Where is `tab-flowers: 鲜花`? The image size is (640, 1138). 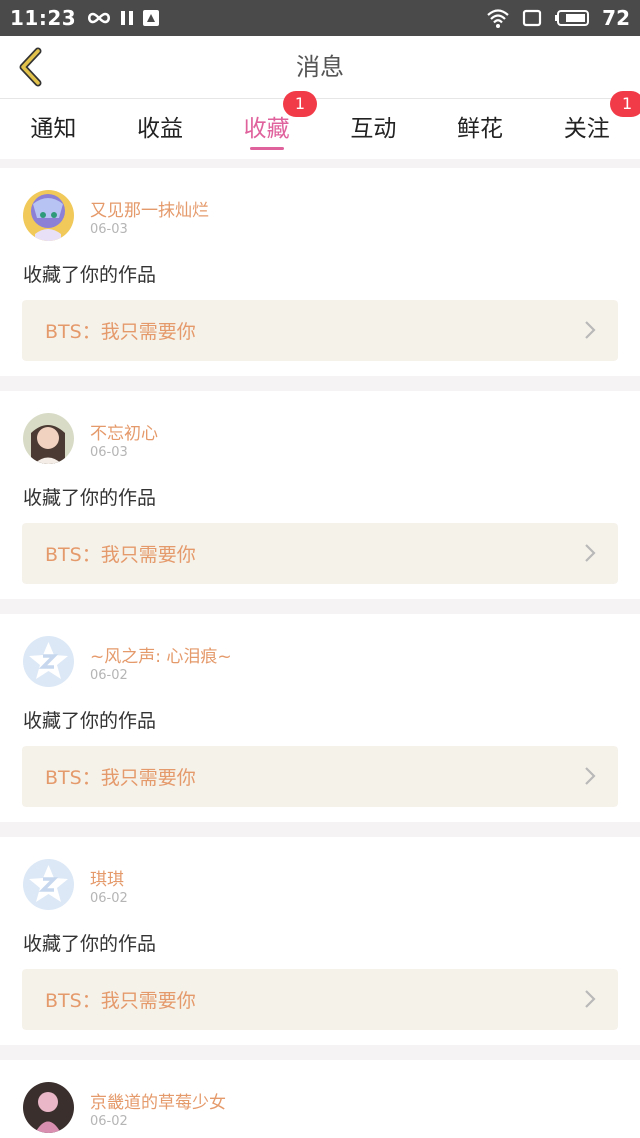 tab-flowers: 鲜花 is located at coordinates (480, 129).